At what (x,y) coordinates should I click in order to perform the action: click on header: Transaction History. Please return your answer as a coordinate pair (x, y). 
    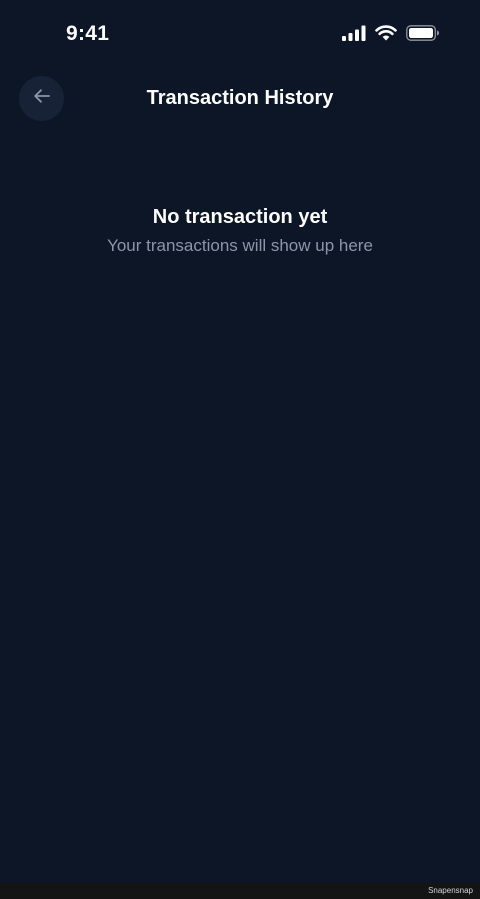
    Looking at the image, I should click on (240, 99).